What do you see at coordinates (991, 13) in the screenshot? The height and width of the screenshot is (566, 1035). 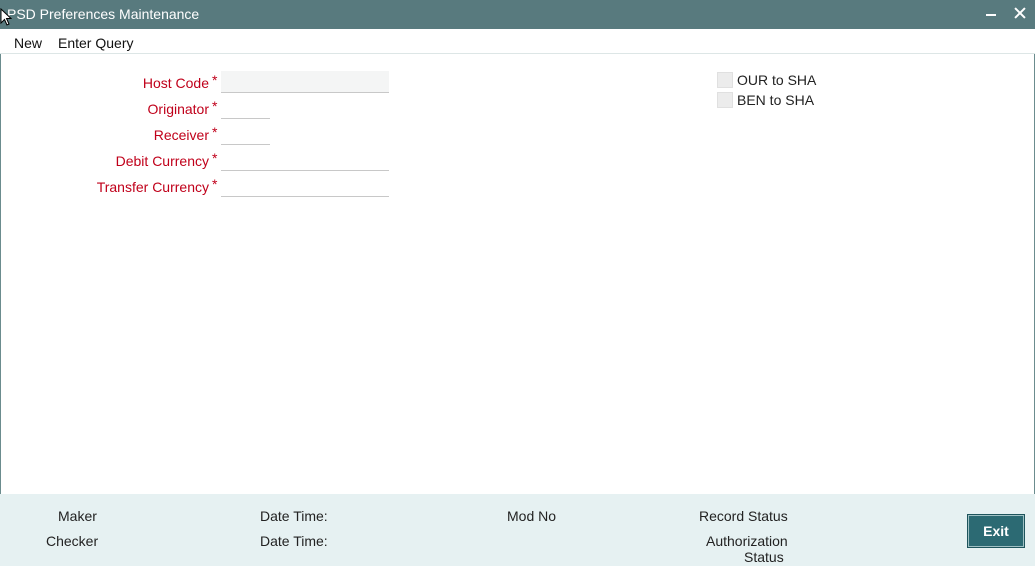 I see `minimize-icon` at bounding box center [991, 13].